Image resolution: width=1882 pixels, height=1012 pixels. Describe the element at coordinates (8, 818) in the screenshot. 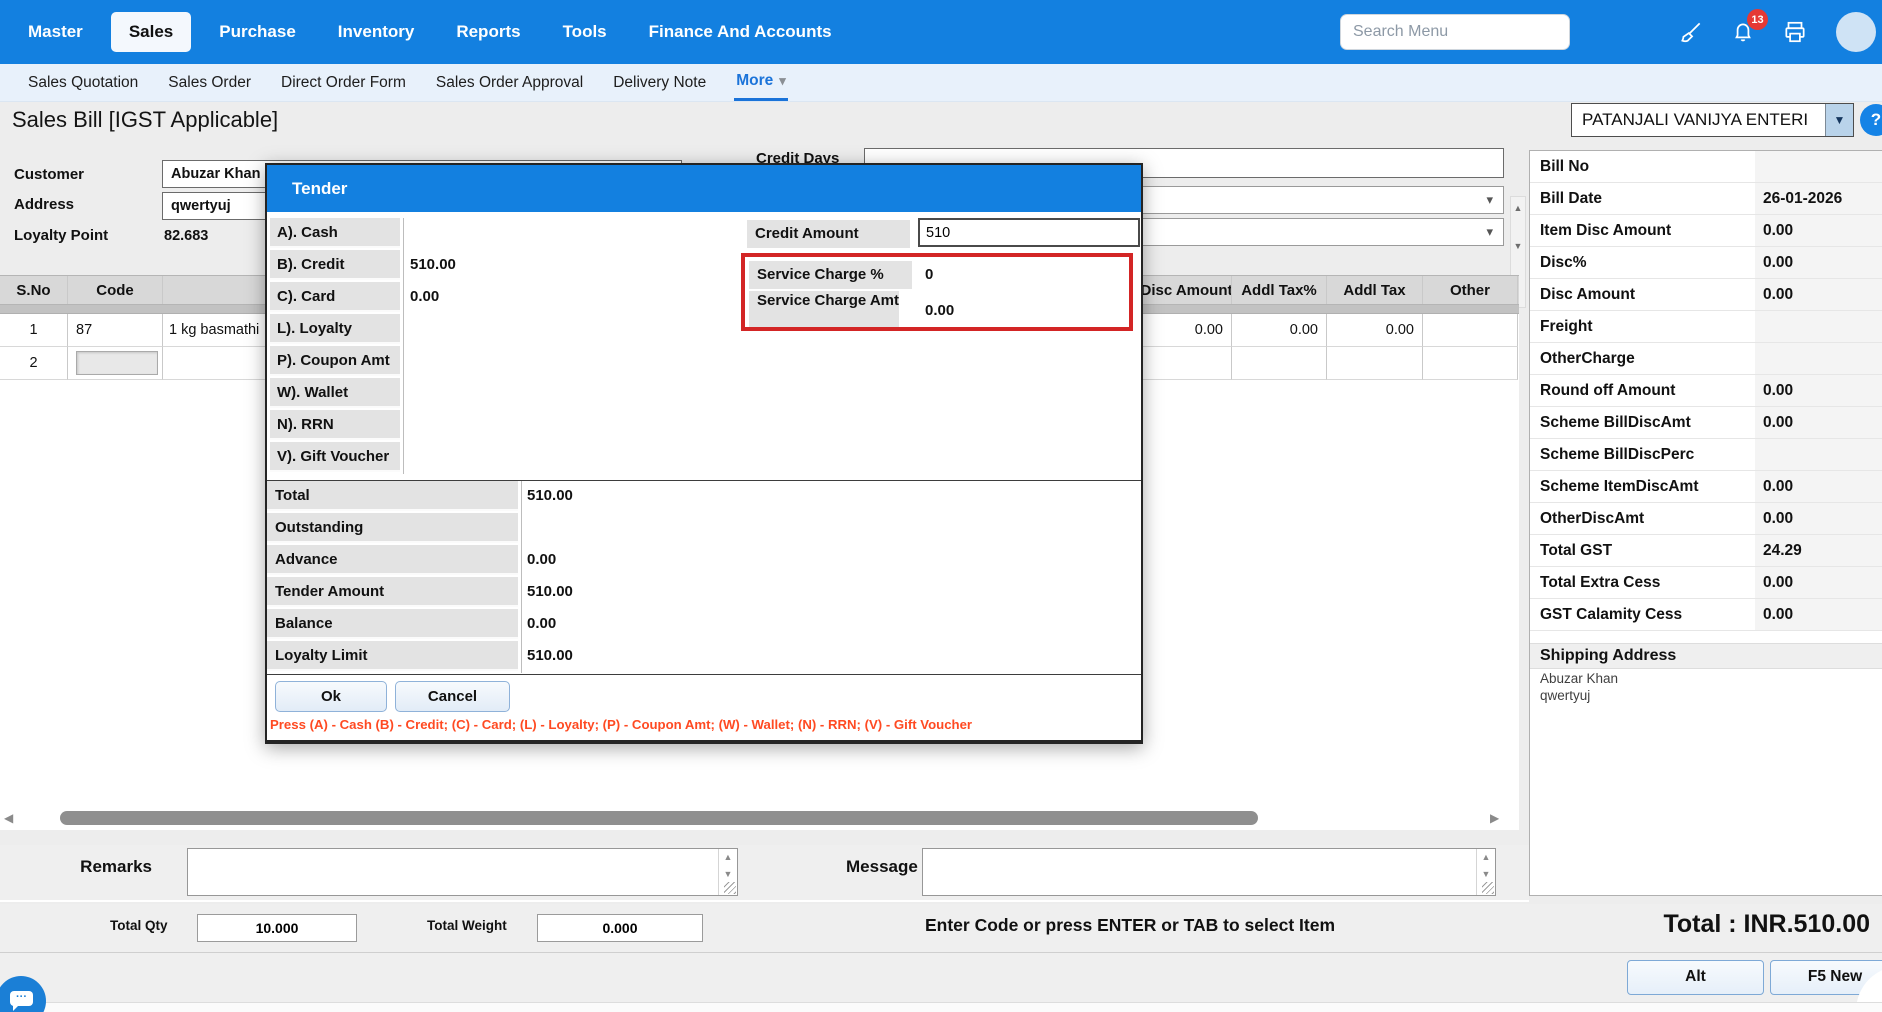

I see `scroll-left-icon: ◀` at that location.